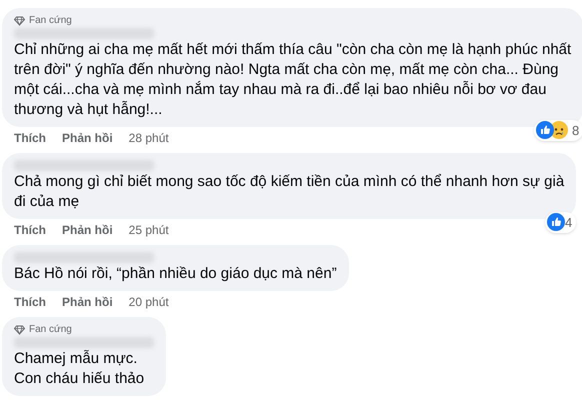  Describe the element at coordinates (281, 90) in the screenshot. I see `comment-text: một cái...cha và mẹ mình nắm tay nhau mà ra đi..để lại bao nhiêu nỗi bơ vơ đau` at that location.